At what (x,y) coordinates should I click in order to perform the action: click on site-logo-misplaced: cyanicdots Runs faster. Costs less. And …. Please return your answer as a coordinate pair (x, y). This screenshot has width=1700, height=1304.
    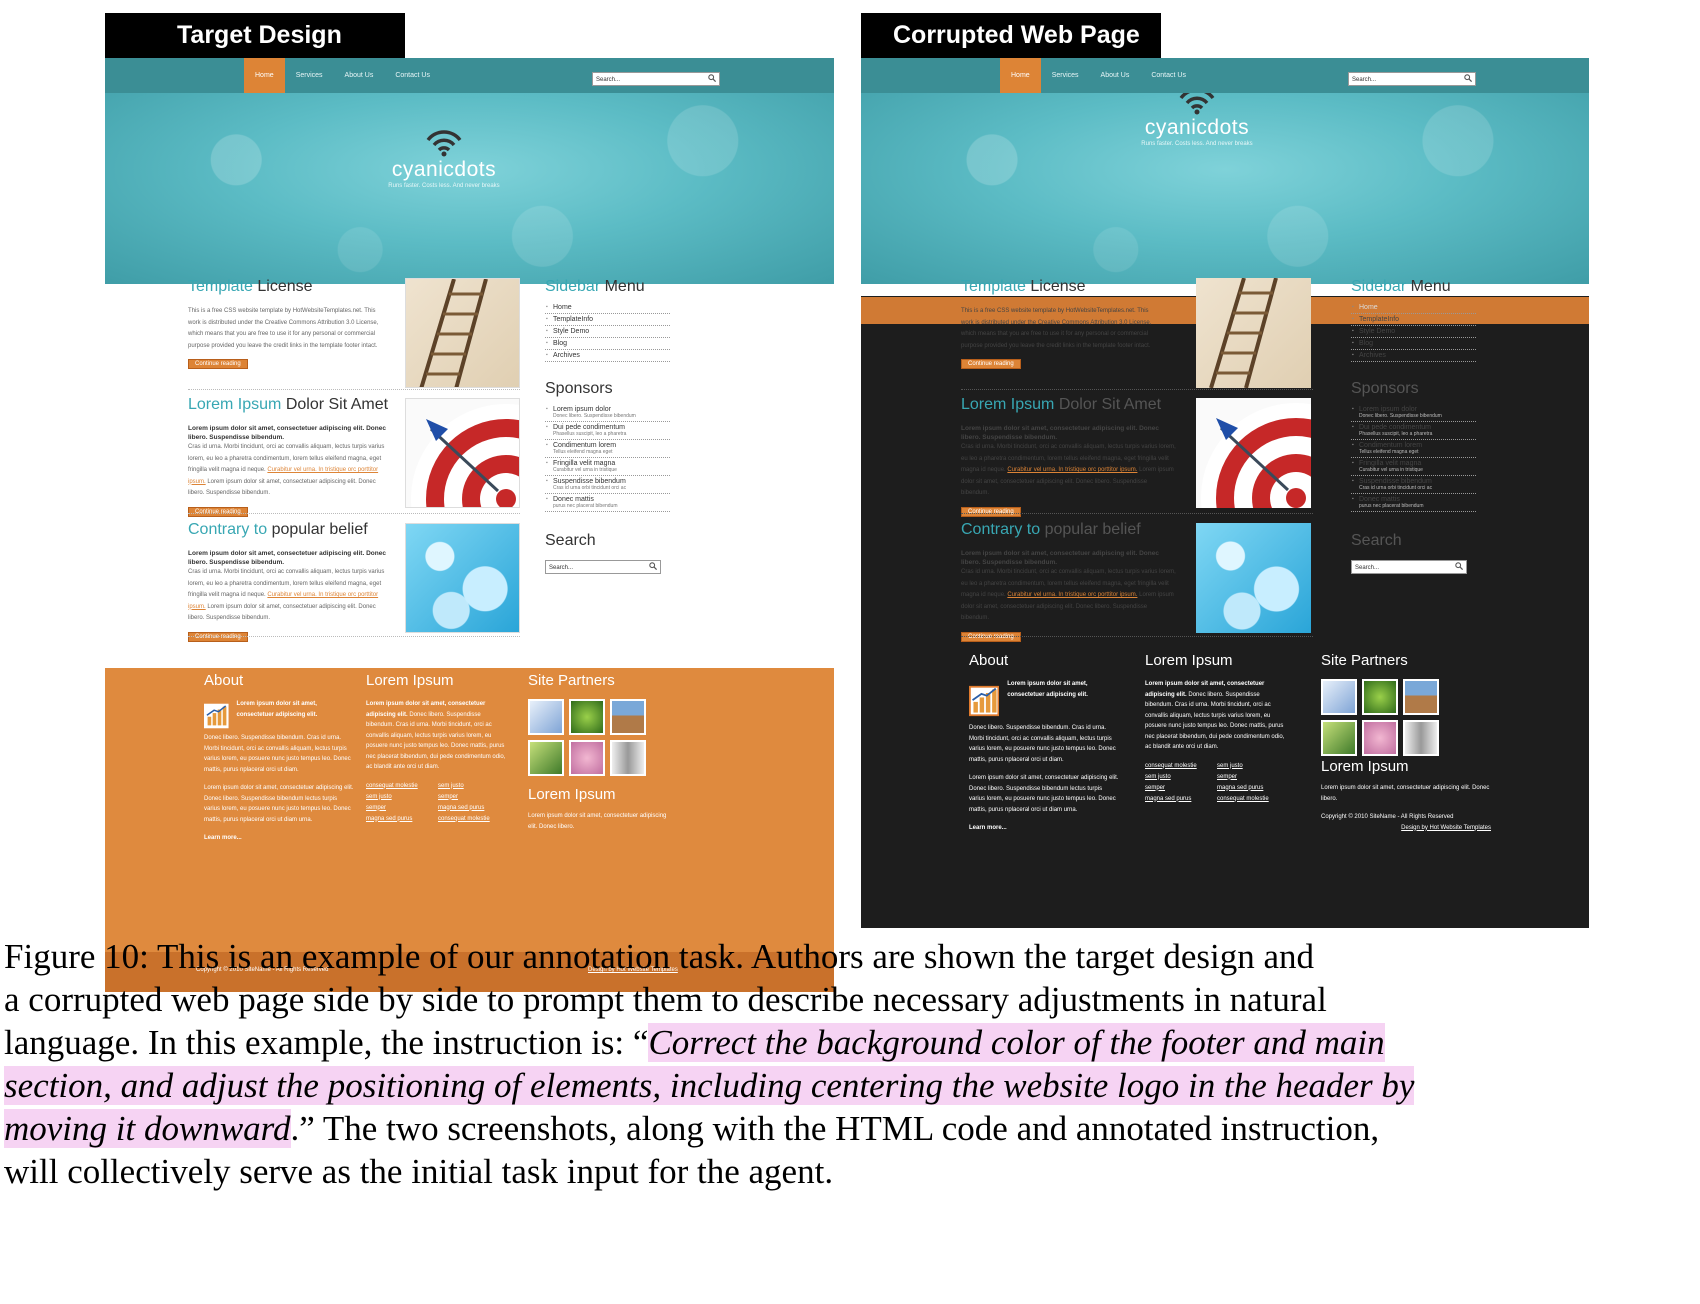
    Looking at the image, I should click on (1197, 120).